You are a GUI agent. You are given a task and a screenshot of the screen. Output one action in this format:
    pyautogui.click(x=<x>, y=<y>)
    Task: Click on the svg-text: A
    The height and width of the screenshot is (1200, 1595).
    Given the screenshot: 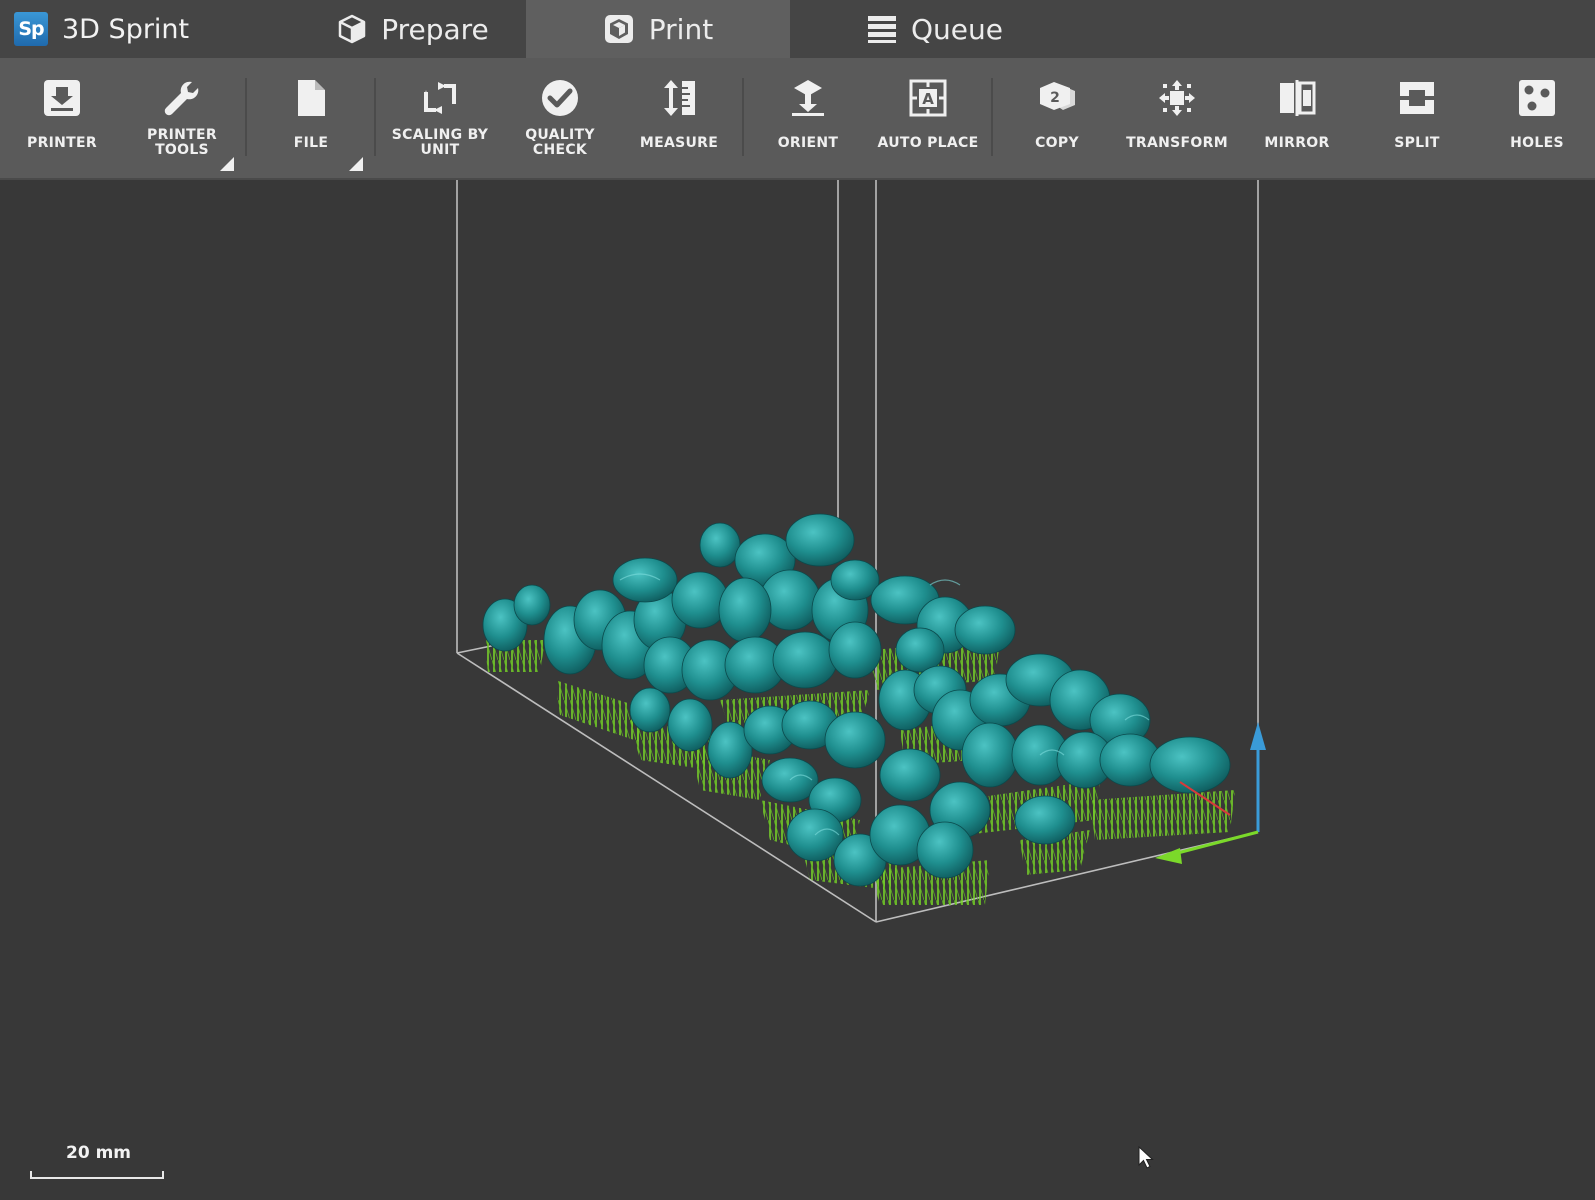 What is the action you would take?
    pyautogui.click(x=928, y=99)
    